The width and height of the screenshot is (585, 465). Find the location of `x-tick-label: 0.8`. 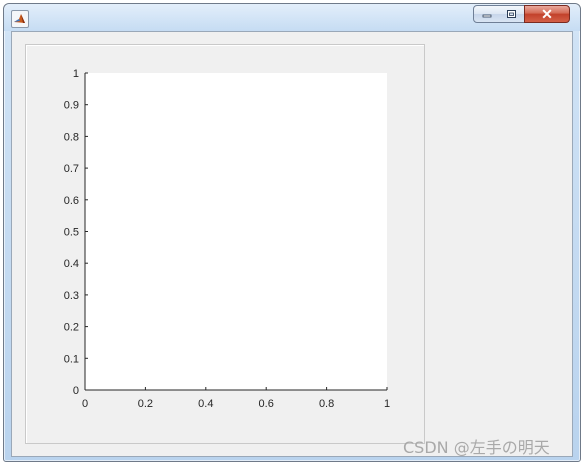

x-tick-label: 0.8 is located at coordinates (326, 404).